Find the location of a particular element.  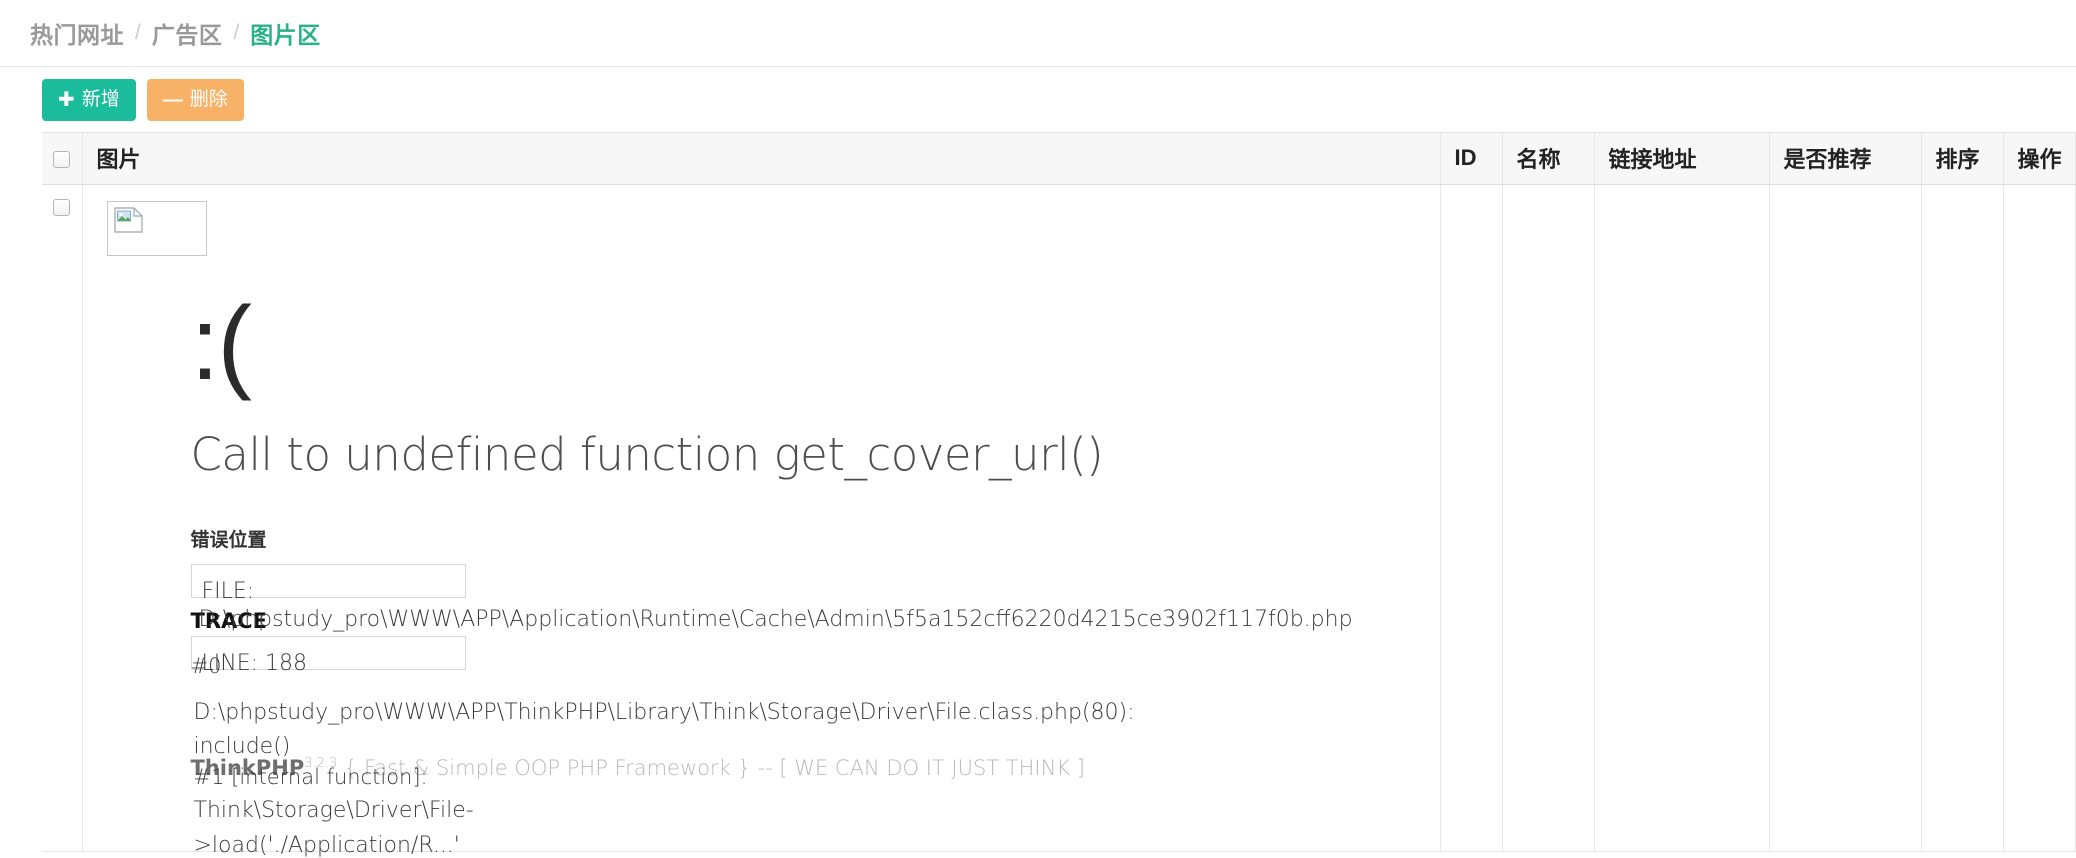

table-header-row: 图片 ID 名称 链接地址 是否推荐 排序 操作 is located at coordinates (1059, 159).